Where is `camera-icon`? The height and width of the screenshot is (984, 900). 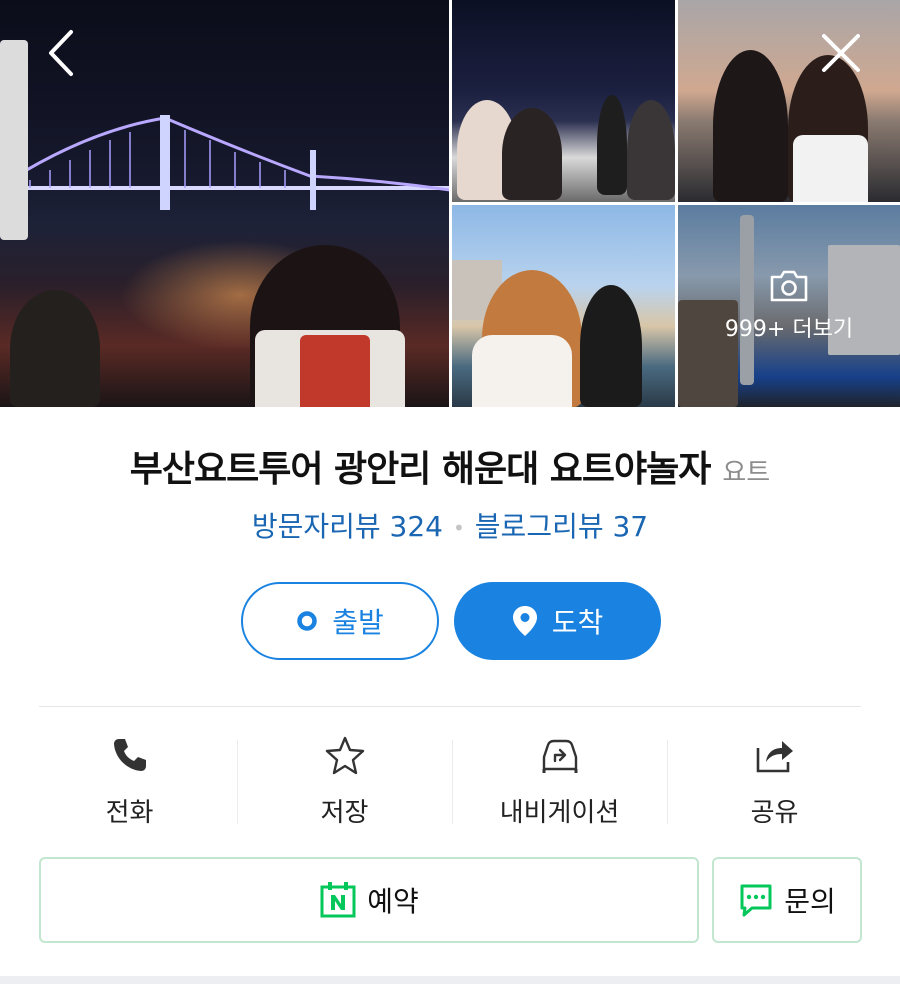
camera-icon is located at coordinates (789, 286).